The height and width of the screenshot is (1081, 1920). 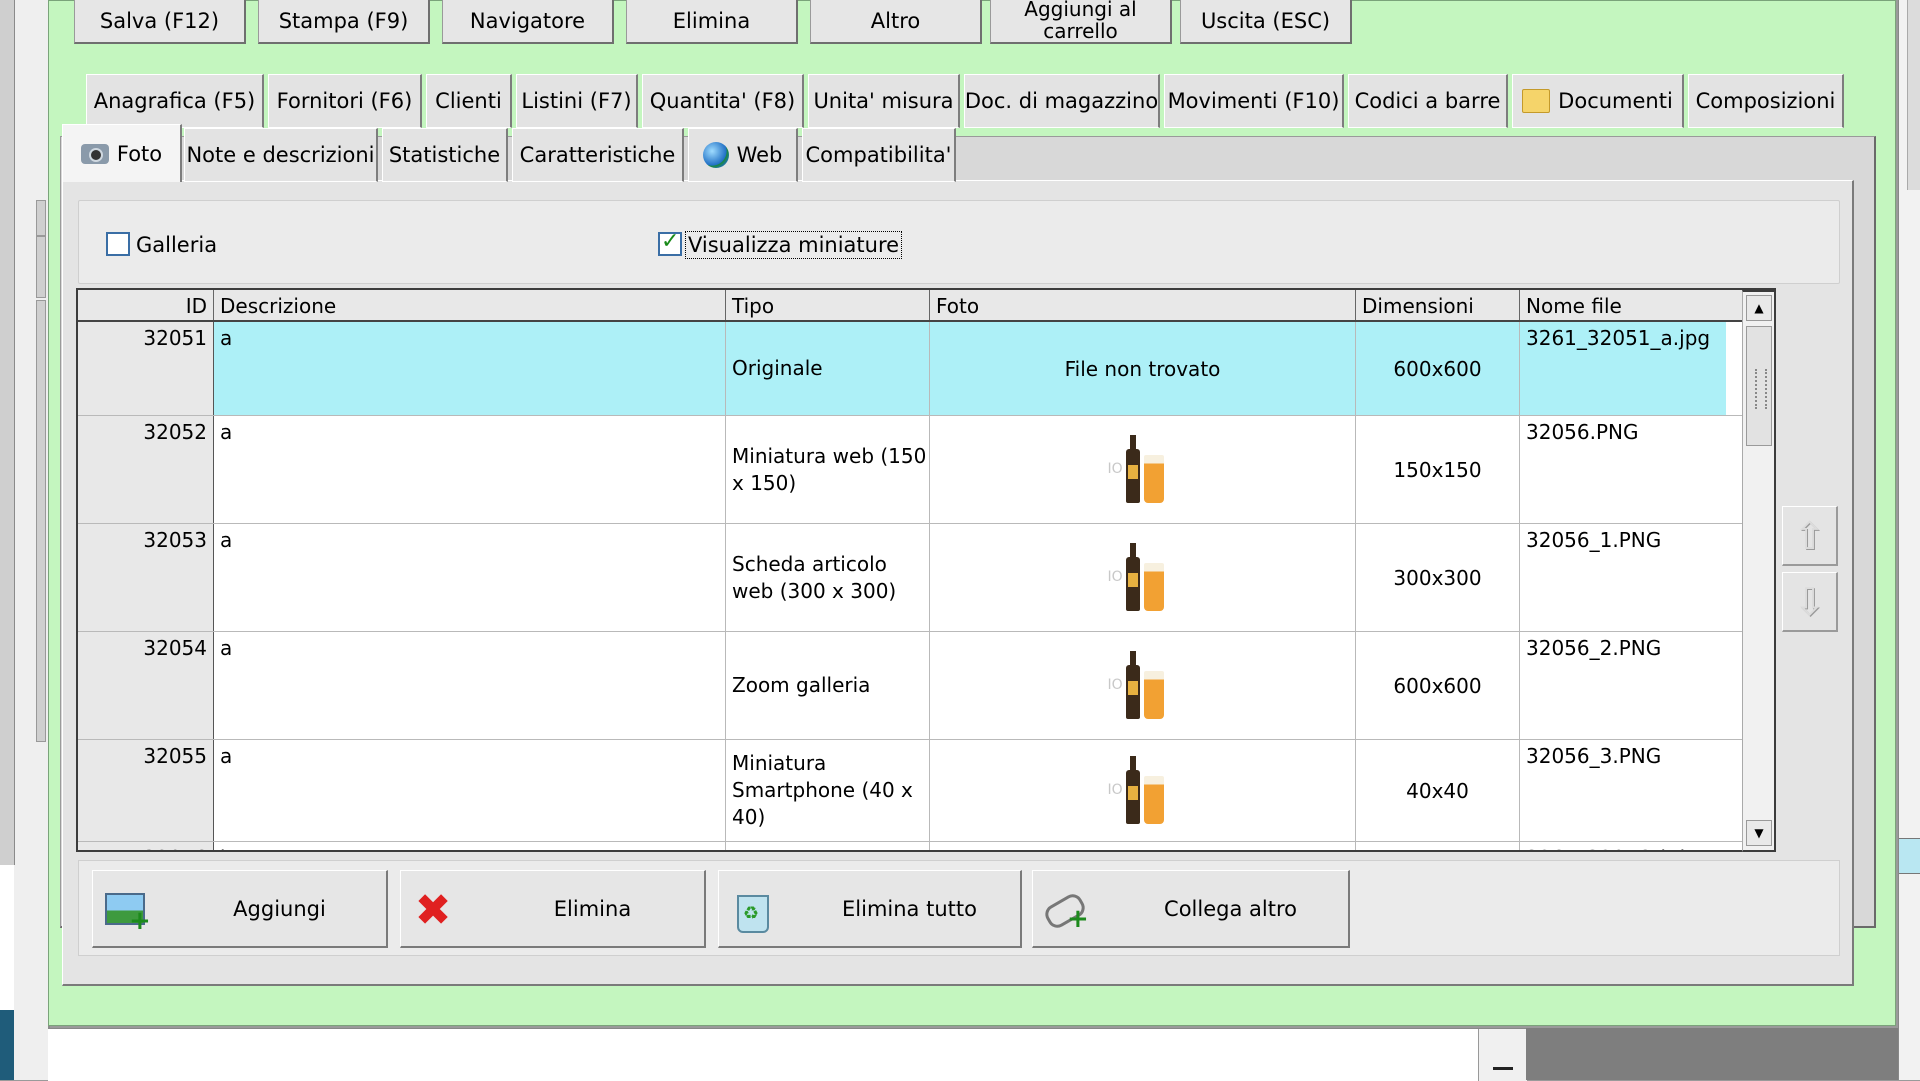 I want to click on tab-label: Compatibilita', so click(x=878, y=155).